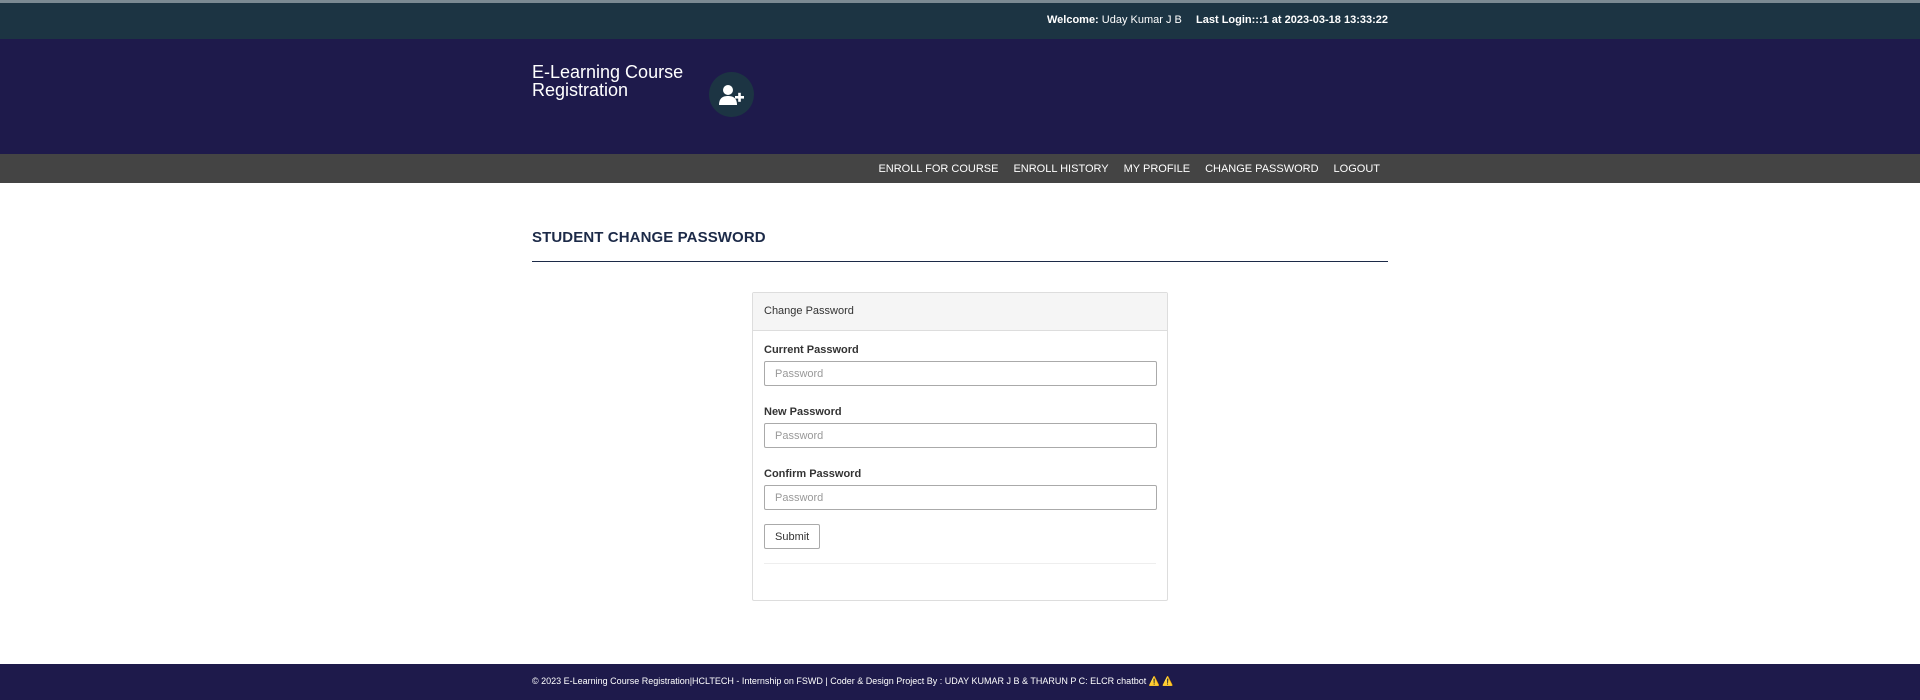 Image resolution: width=1920 pixels, height=700 pixels. What do you see at coordinates (731, 94) in the screenshot?
I see `user-plus-icon` at bounding box center [731, 94].